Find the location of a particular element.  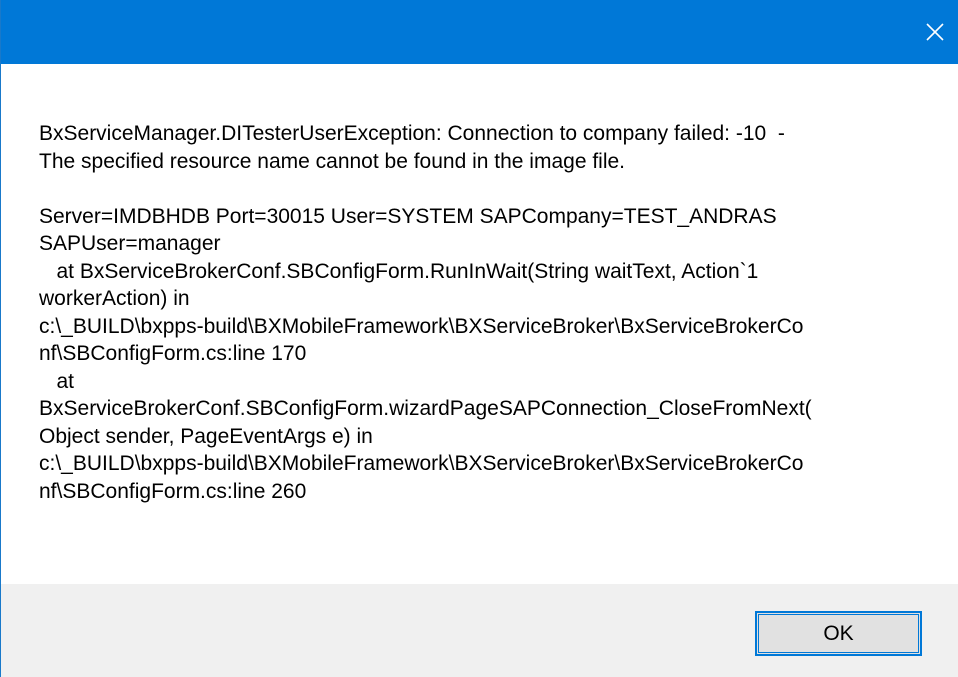

message-line: SAPUser=manager is located at coordinates (130, 243).